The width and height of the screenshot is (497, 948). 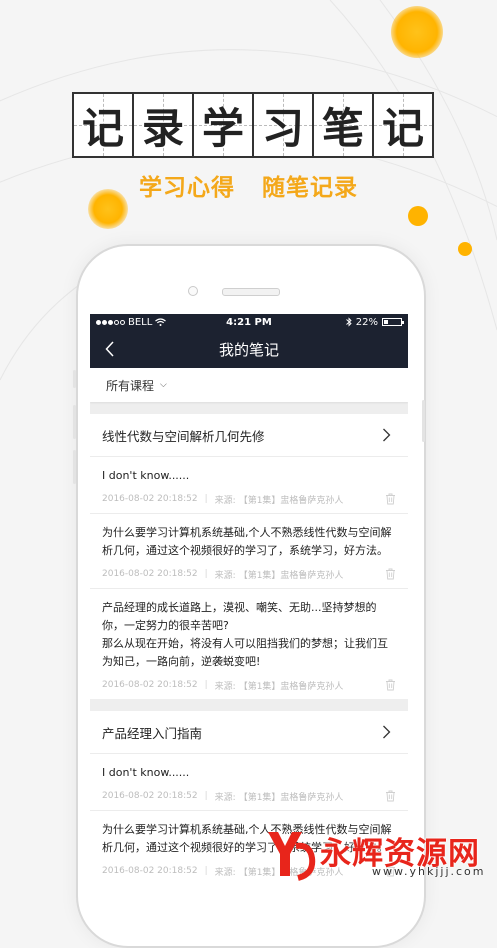 What do you see at coordinates (417, 32) in the screenshot?
I see `decor-sun-large` at bounding box center [417, 32].